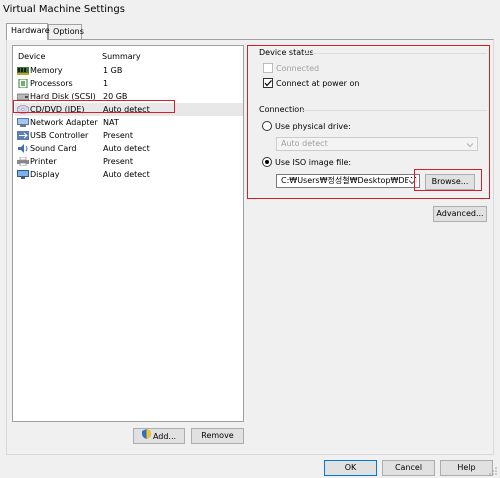 The height and width of the screenshot is (478, 500). Describe the element at coordinates (23, 122) in the screenshot. I see `network-adapter-icon` at that location.